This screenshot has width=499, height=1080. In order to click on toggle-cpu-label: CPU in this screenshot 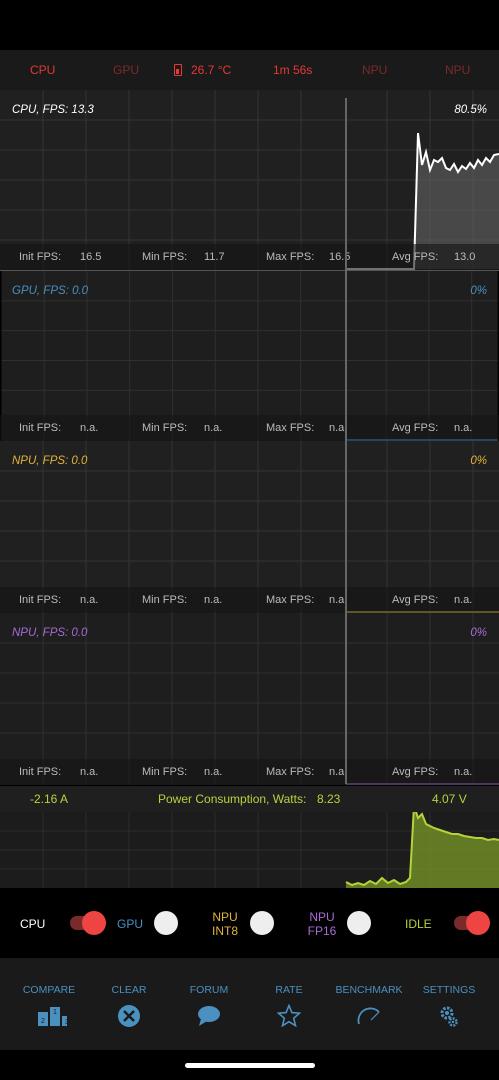, I will do `click(33, 924)`.